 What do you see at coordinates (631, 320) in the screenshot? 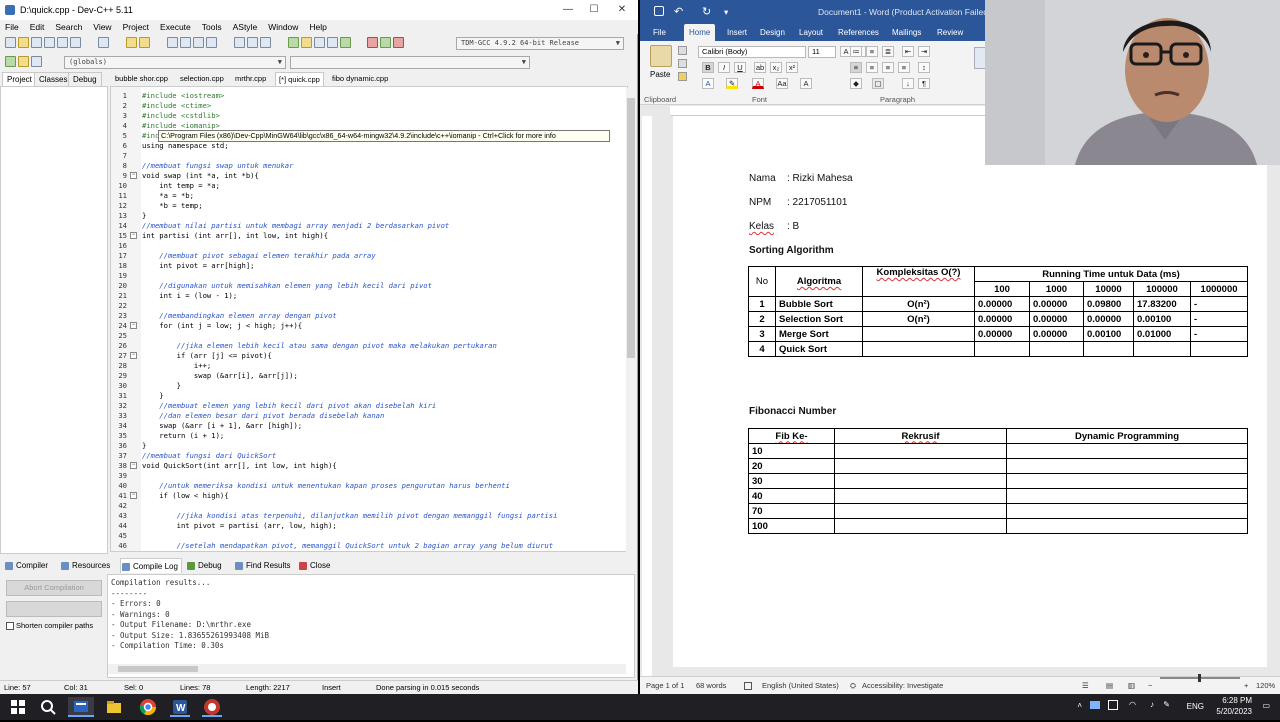
I see `editor-scrollbar` at bounding box center [631, 320].